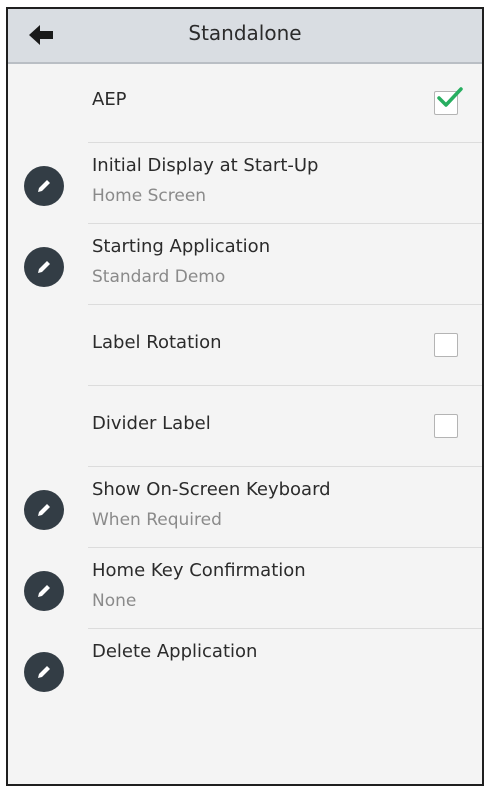 This screenshot has height=787, width=486. I want to click on setting-initial-display: Initial Display at Start-Up Home Screen, so click(245, 183).